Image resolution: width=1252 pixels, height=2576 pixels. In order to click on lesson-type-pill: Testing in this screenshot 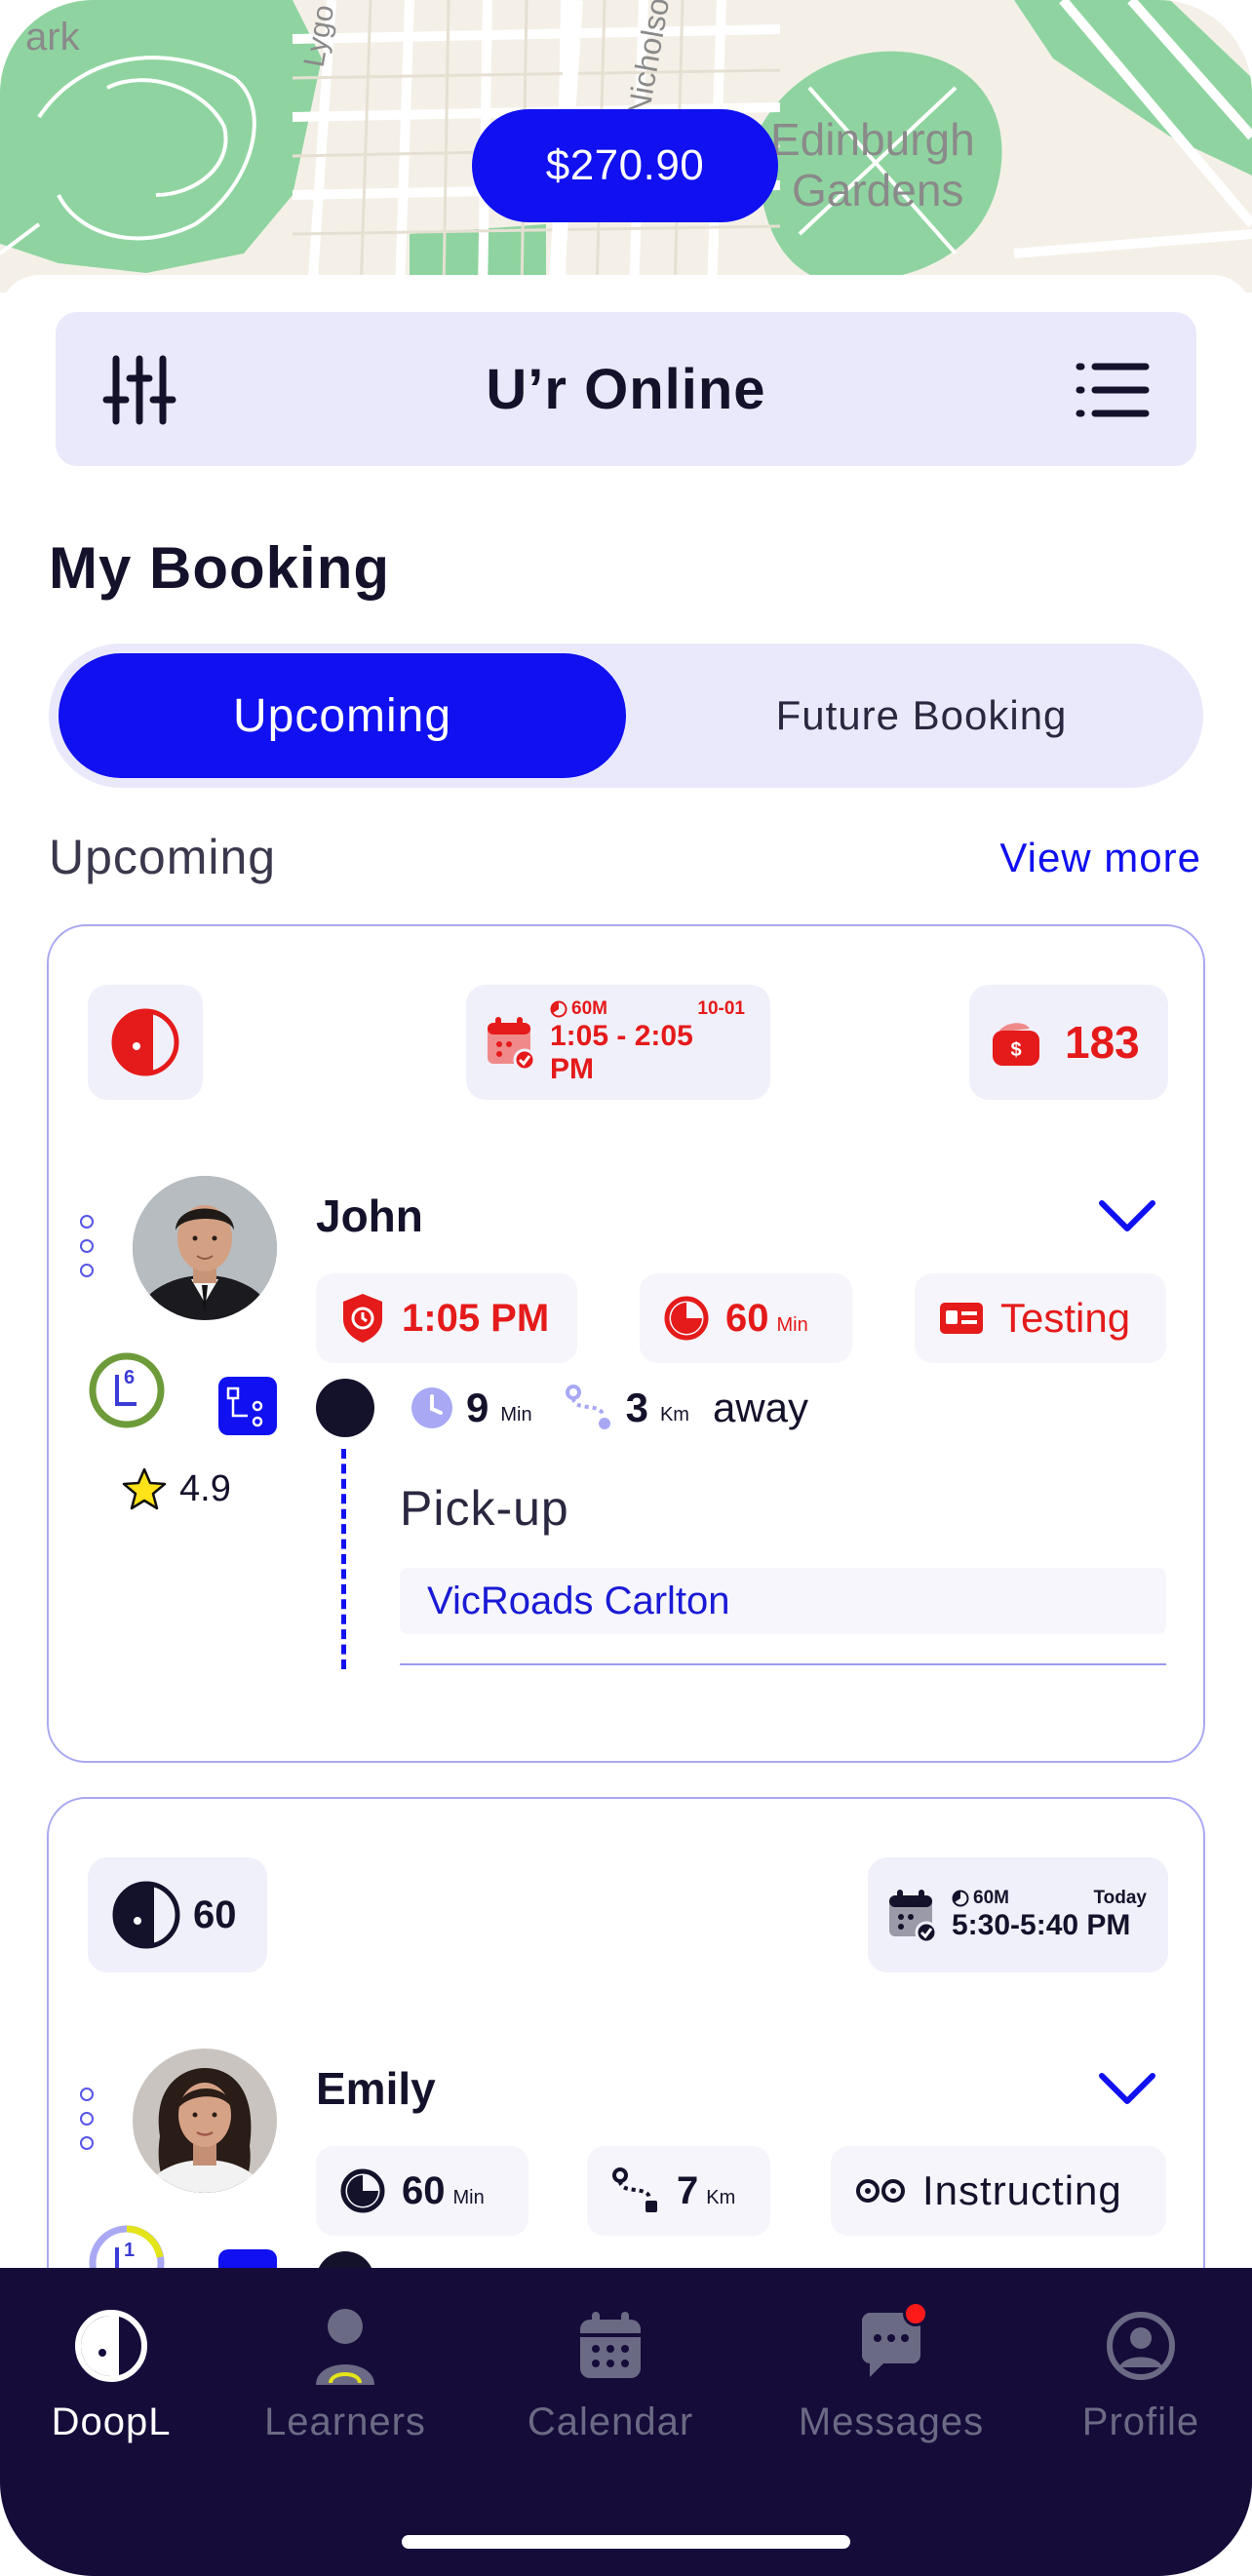, I will do `click(1040, 1318)`.